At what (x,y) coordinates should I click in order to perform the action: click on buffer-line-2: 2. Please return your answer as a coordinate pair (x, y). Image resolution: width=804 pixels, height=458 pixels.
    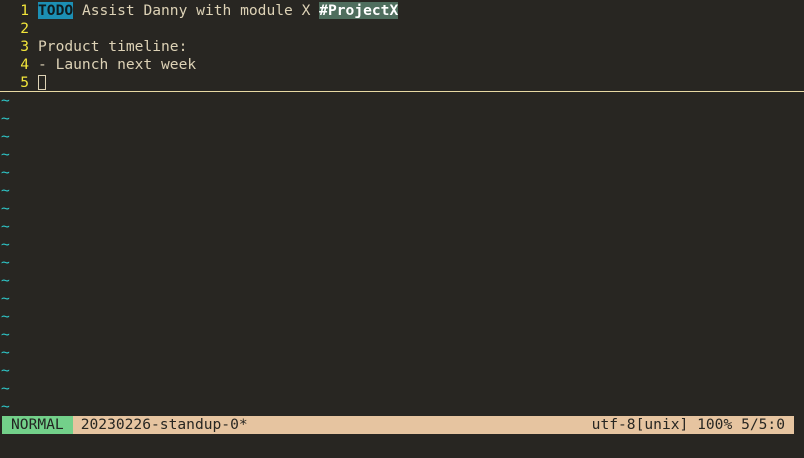
    Looking at the image, I should click on (402, 29).